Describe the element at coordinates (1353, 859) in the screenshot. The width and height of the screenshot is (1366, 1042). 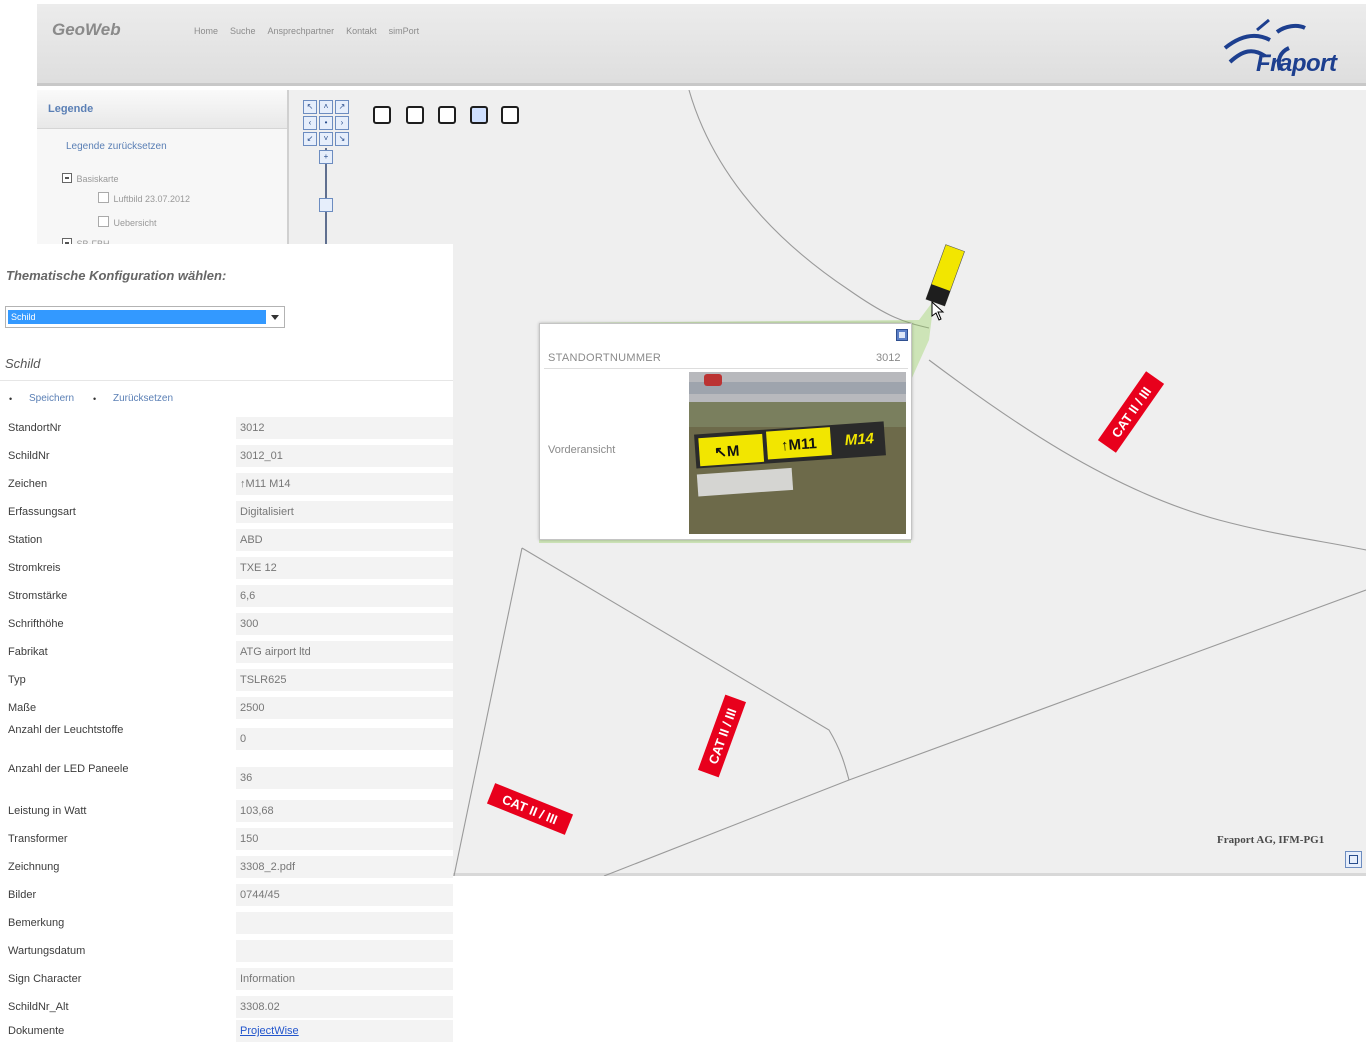
I see `overview-toggle-icon` at that location.